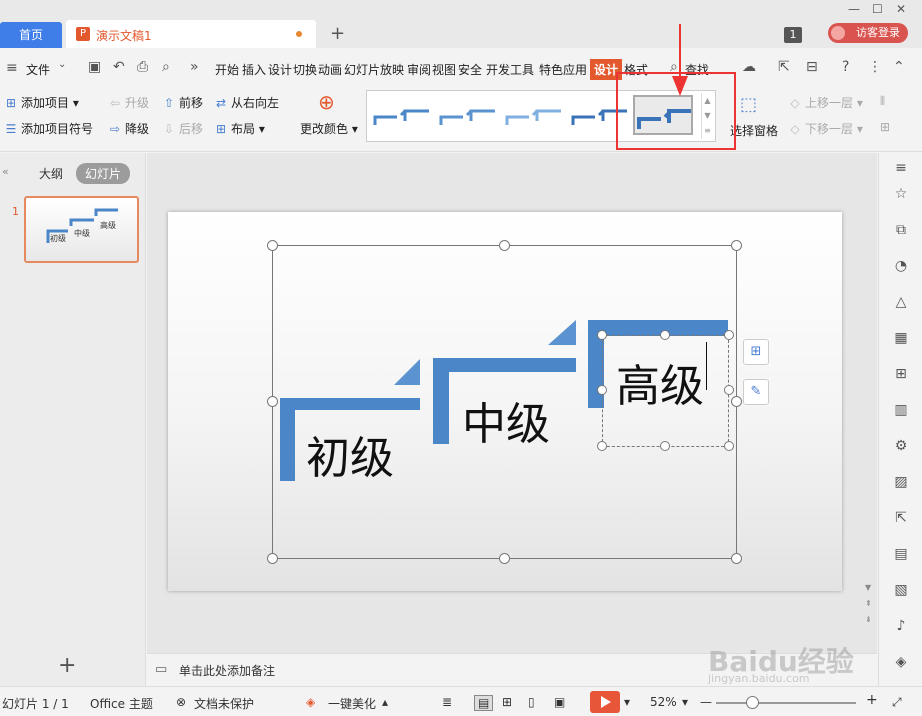  I want to click on menu-slideshow: 幻灯片放映, so click(374, 69).